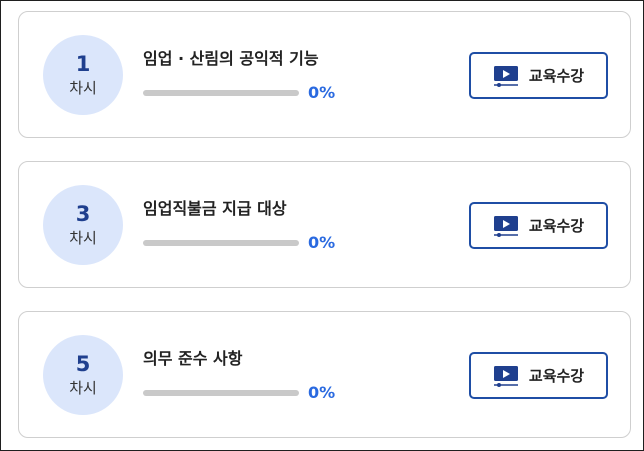 Image resolution: width=644 pixels, height=451 pixels. I want to click on lesson-number-badge: 3 차시, so click(83, 225).